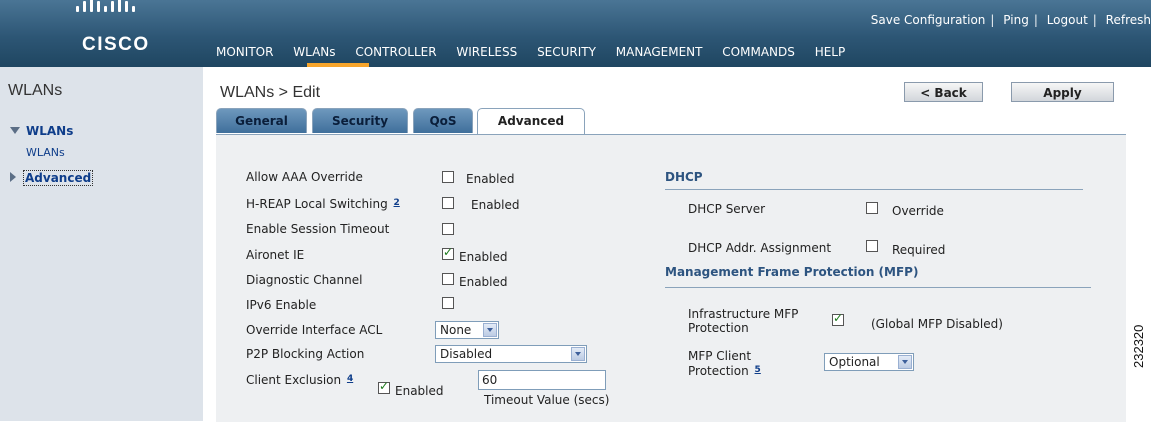 The image size is (1151, 422). What do you see at coordinates (443, 120) in the screenshot?
I see `tab-qos: QoS` at bounding box center [443, 120].